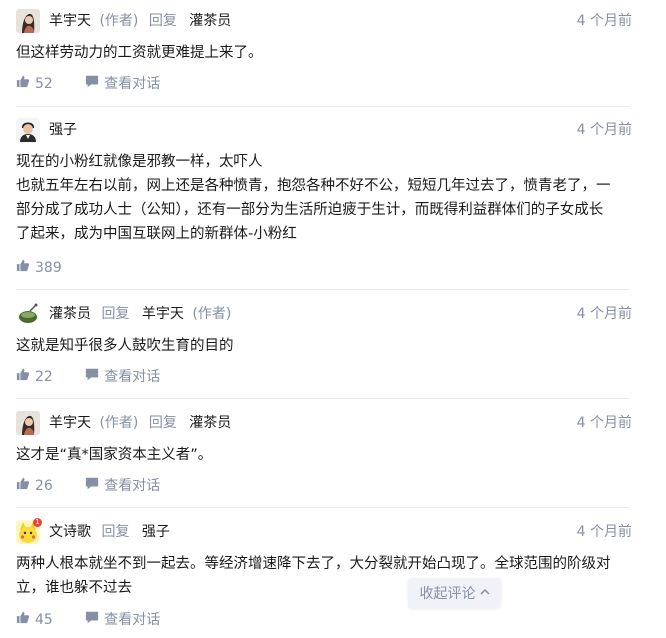 Image resolution: width=666 pixels, height=638 pixels. I want to click on like-button: 45, so click(34, 620).